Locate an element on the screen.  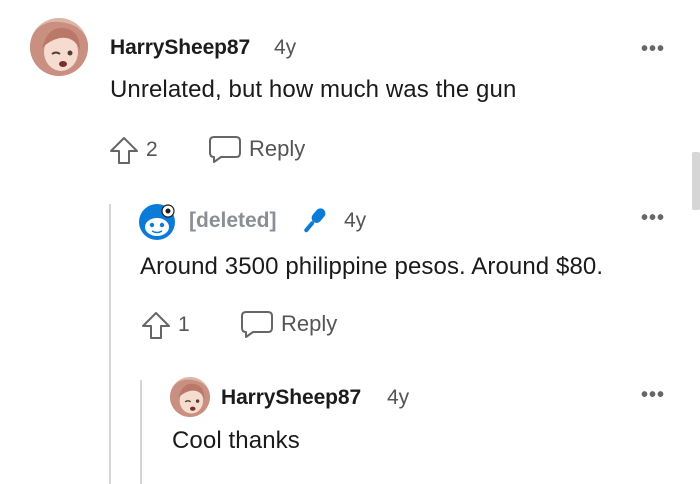
reddit-snoo-icon is located at coordinates (157, 222).